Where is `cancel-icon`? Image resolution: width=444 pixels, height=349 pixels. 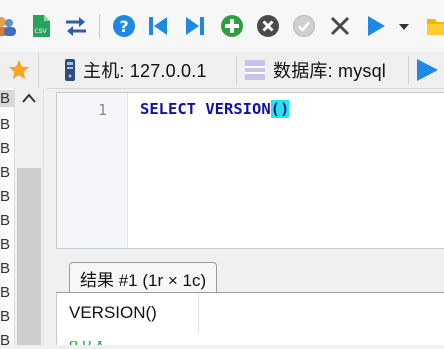 cancel-icon is located at coordinates (340, 26).